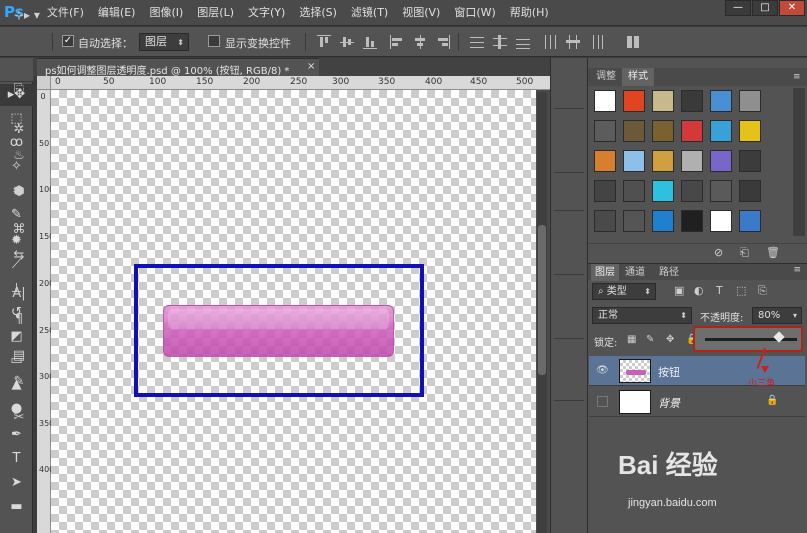 Image resolution: width=807 pixels, height=533 pixels. I want to click on 3d-icon: ⬢, so click(19, 192).